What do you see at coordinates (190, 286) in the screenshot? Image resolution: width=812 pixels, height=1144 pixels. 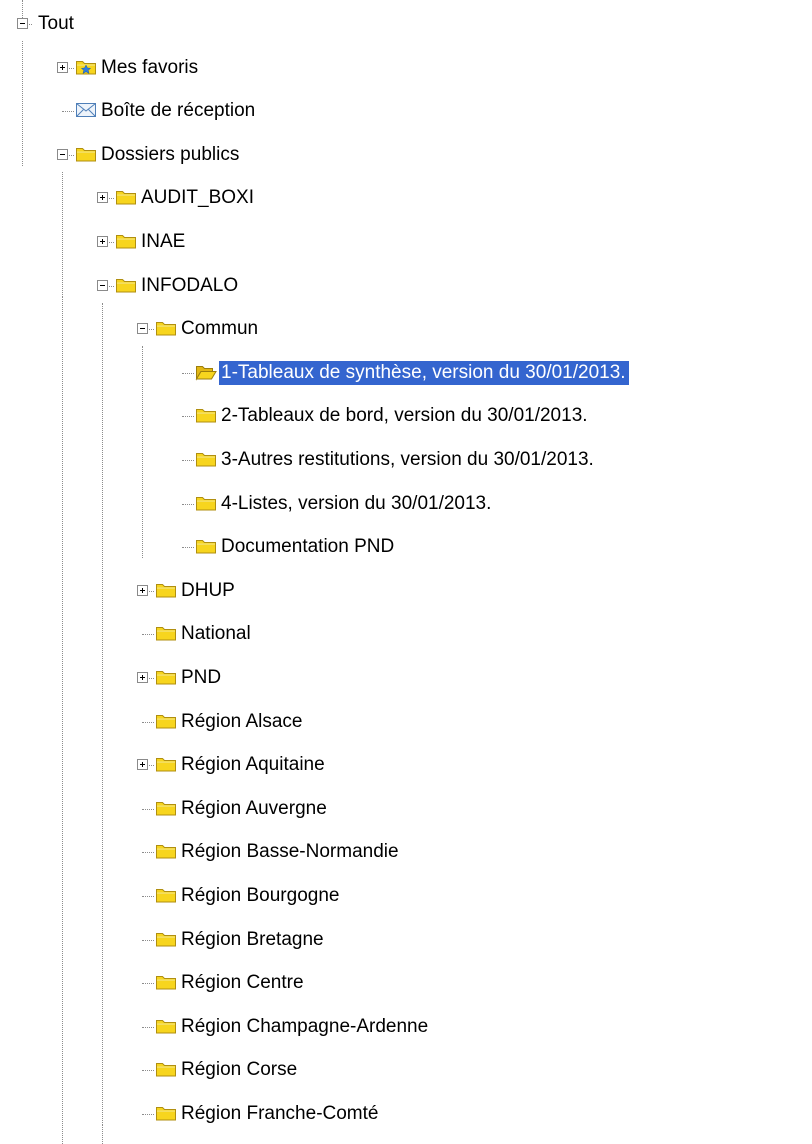 I see `tree-node-label: INFODALO` at bounding box center [190, 286].